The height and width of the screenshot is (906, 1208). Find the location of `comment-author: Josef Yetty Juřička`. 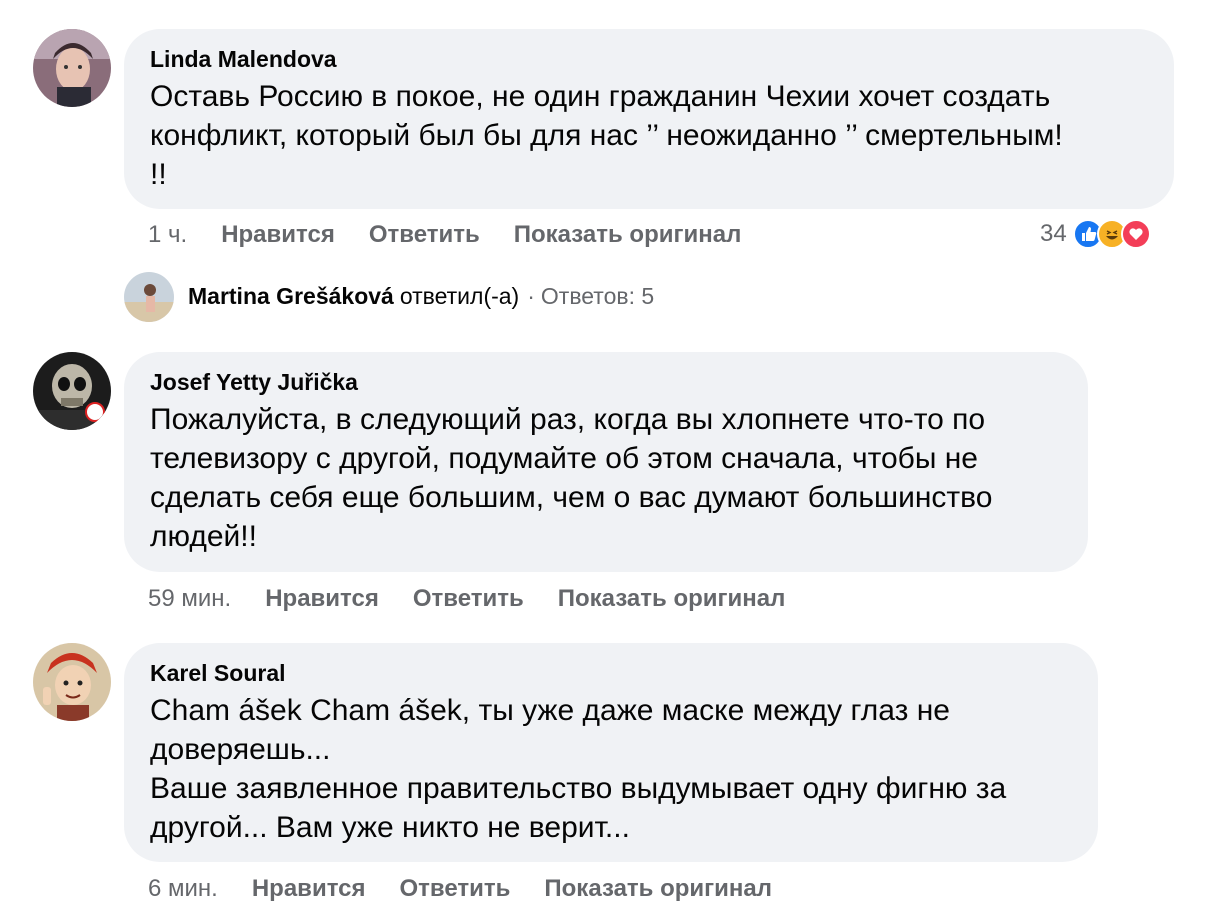

comment-author: Josef Yetty Juřička is located at coordinates (606, 382).